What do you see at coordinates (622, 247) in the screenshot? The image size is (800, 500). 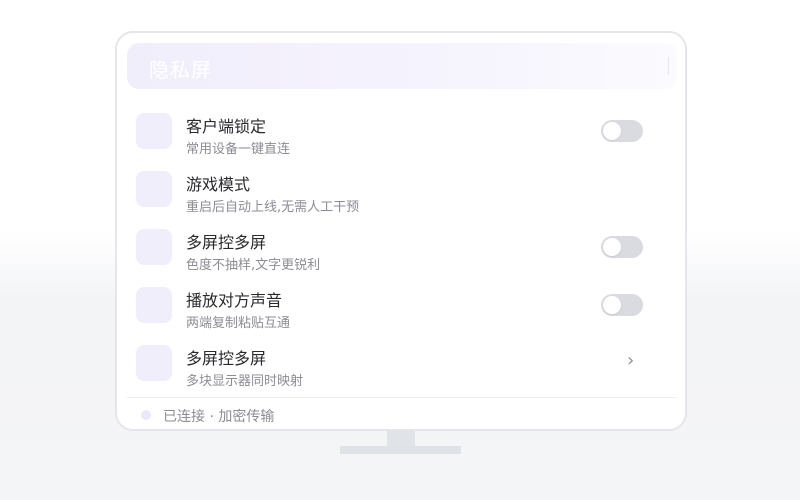 I see `multi-screen-toggle` at bounding box center [622, 247].